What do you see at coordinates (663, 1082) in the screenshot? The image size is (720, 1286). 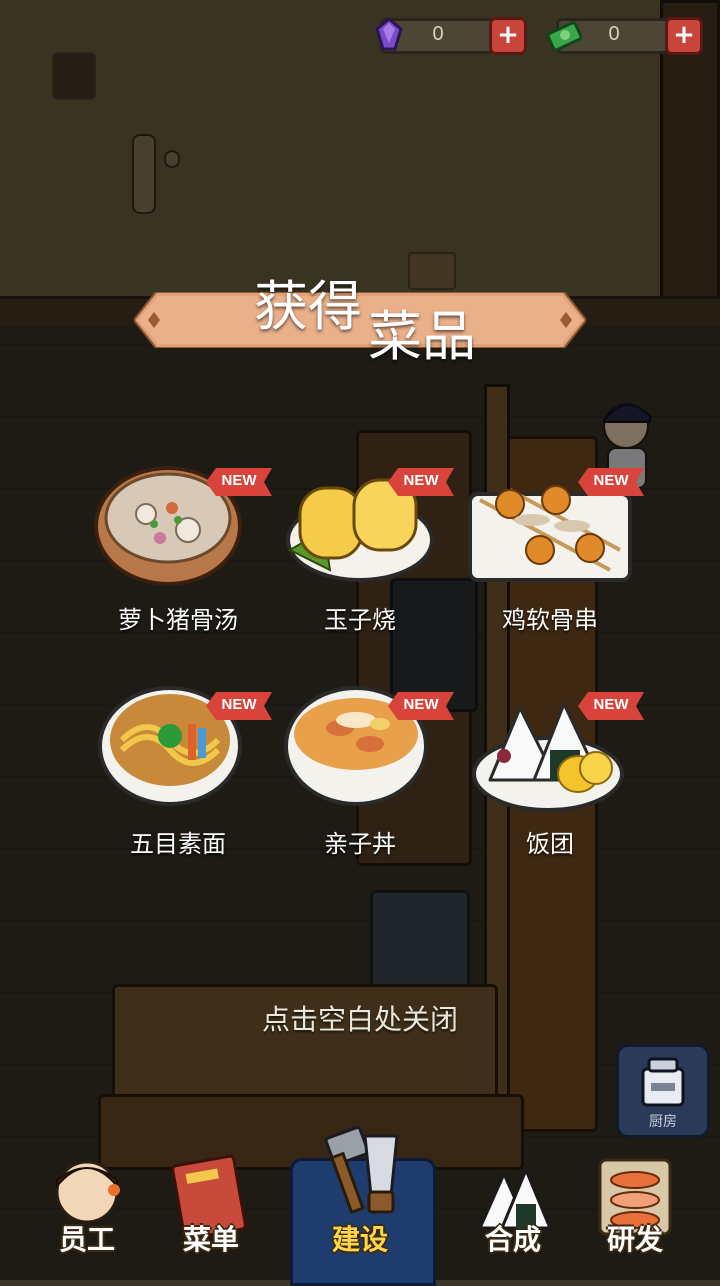 I see `kitchen-stove-icon` at bounding box center [663, 1082].